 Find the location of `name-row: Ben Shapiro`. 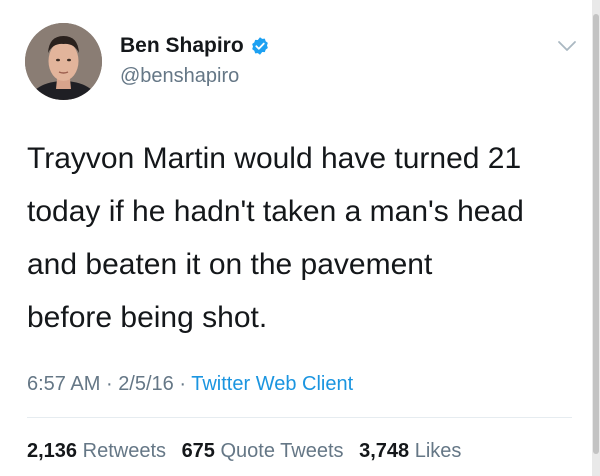

name-row: Ben Shapiro is located at coordinates (195, 46).